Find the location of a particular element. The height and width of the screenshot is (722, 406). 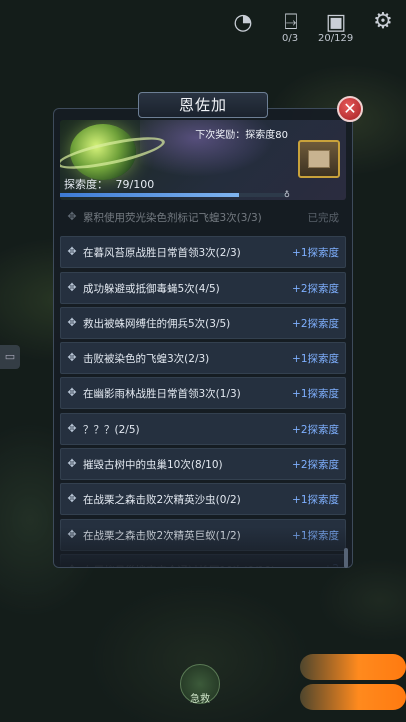

task-row: ✥ 在战栗之森击败2次精英沙虫(0/2) +1探索度 is located at coordinates (203, 499).